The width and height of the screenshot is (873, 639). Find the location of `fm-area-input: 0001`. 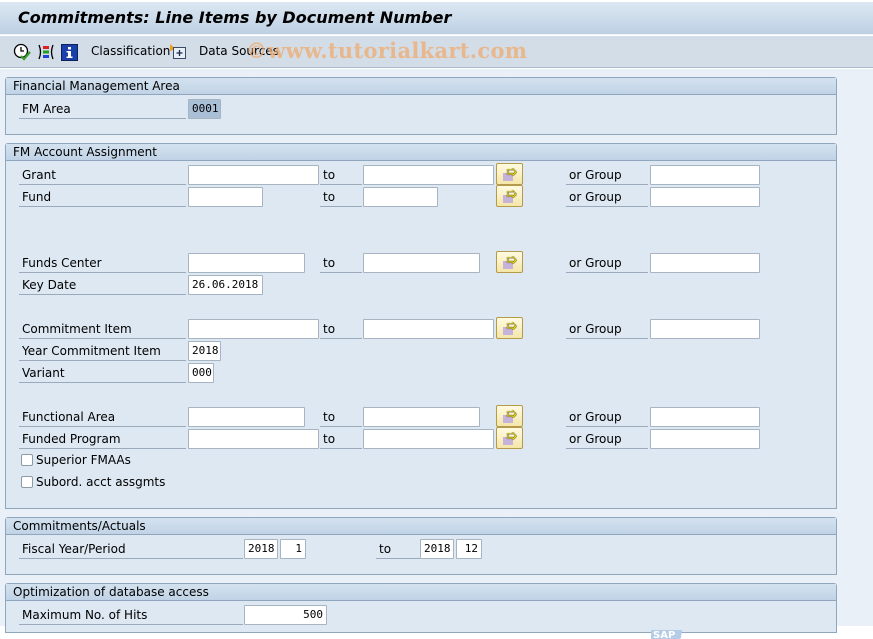

fm-area-input: 0001 is located at coordinates (204, 109).